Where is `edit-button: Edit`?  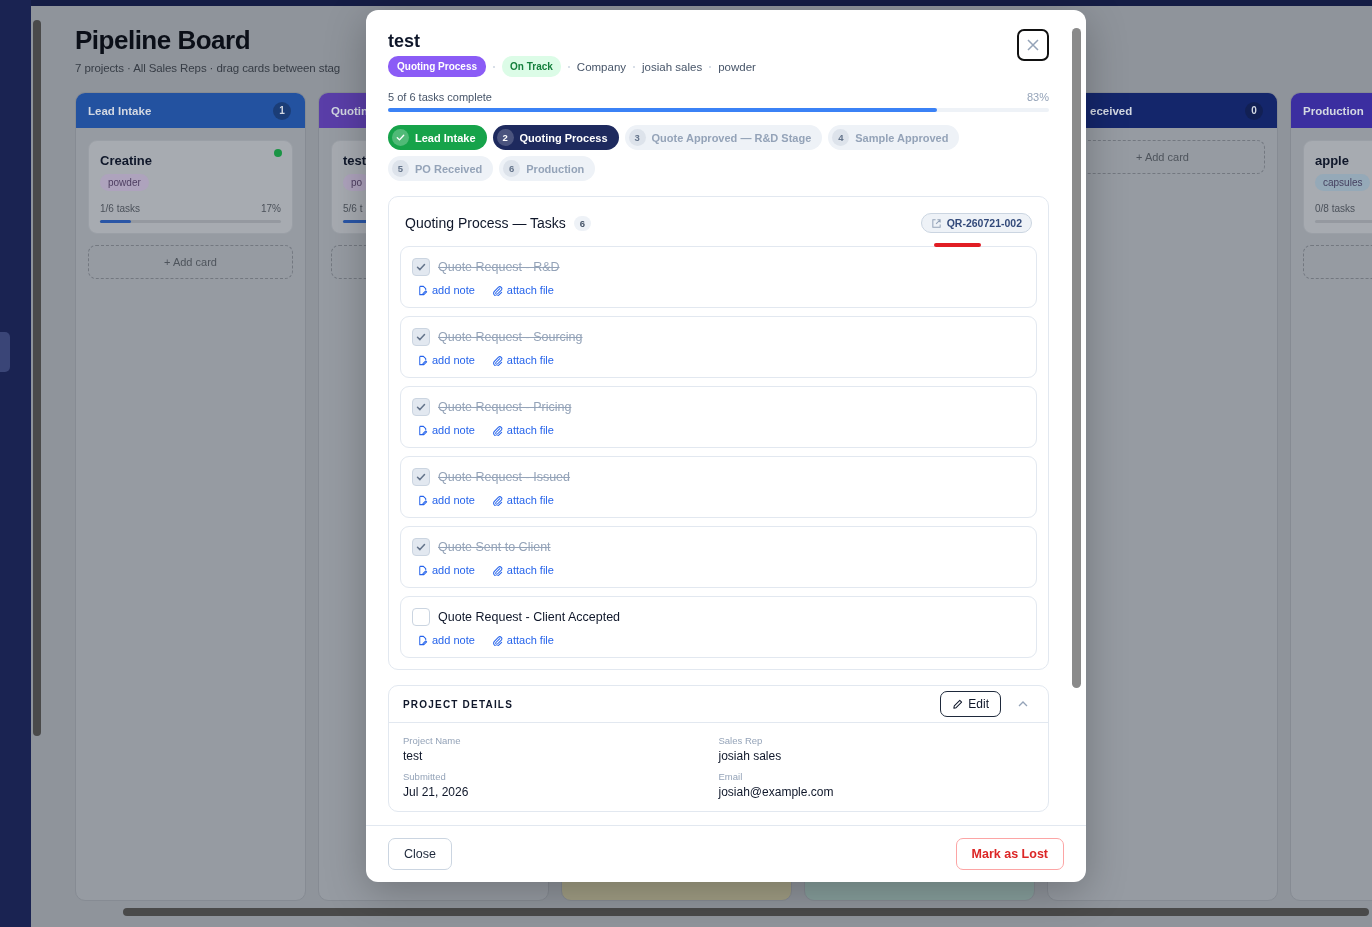 edit-button: Edit is located at coordinates (970, 704).